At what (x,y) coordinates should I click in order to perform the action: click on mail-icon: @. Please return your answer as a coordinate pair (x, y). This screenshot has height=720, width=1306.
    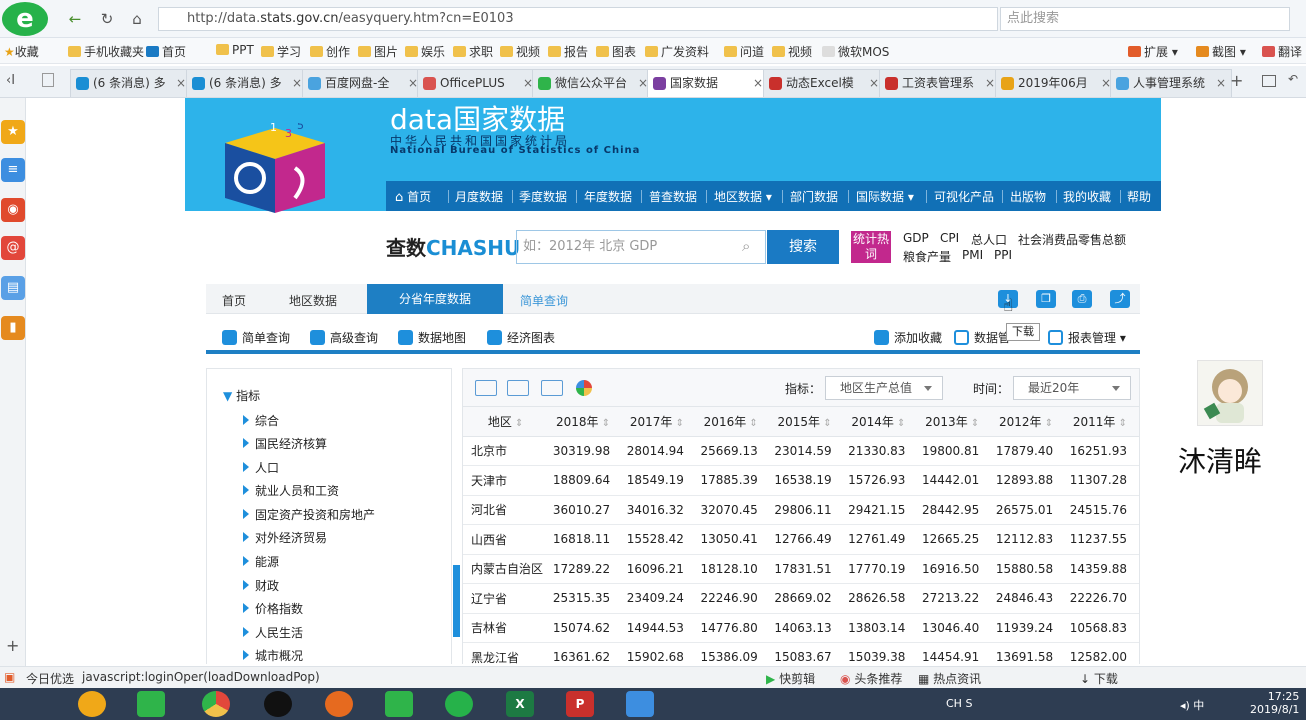
    Looking at the image, I should click on (13, 248).